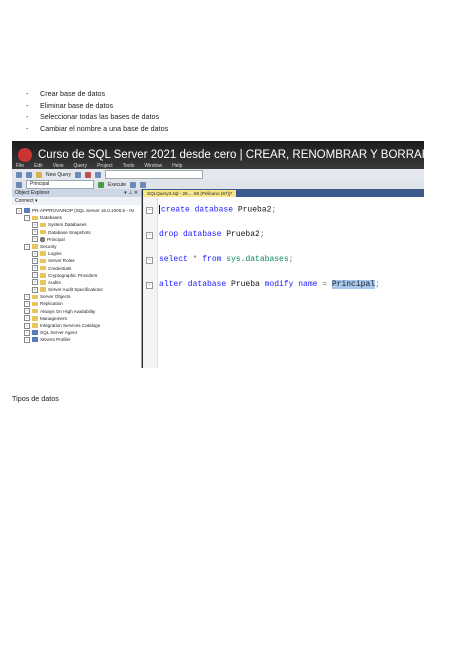  I want to click on object-explorer-header: Object Explorer ▾ ⊥ ✕, so click(76, 193).